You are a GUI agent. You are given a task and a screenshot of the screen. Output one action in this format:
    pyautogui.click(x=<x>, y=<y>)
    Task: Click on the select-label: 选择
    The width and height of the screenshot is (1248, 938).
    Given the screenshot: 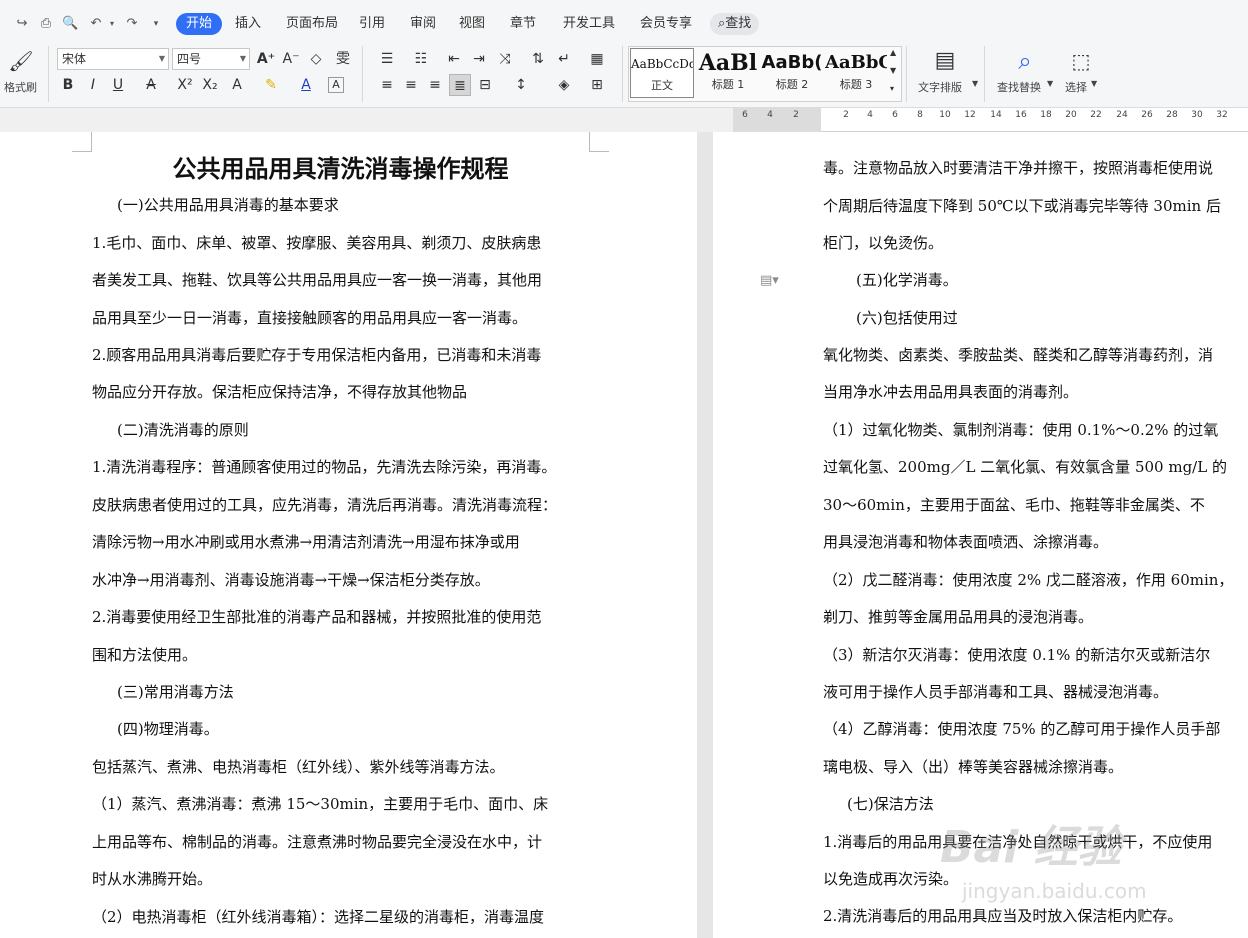 What is the action you would take?
    pyautogui.click(x=1076, y=87)
    